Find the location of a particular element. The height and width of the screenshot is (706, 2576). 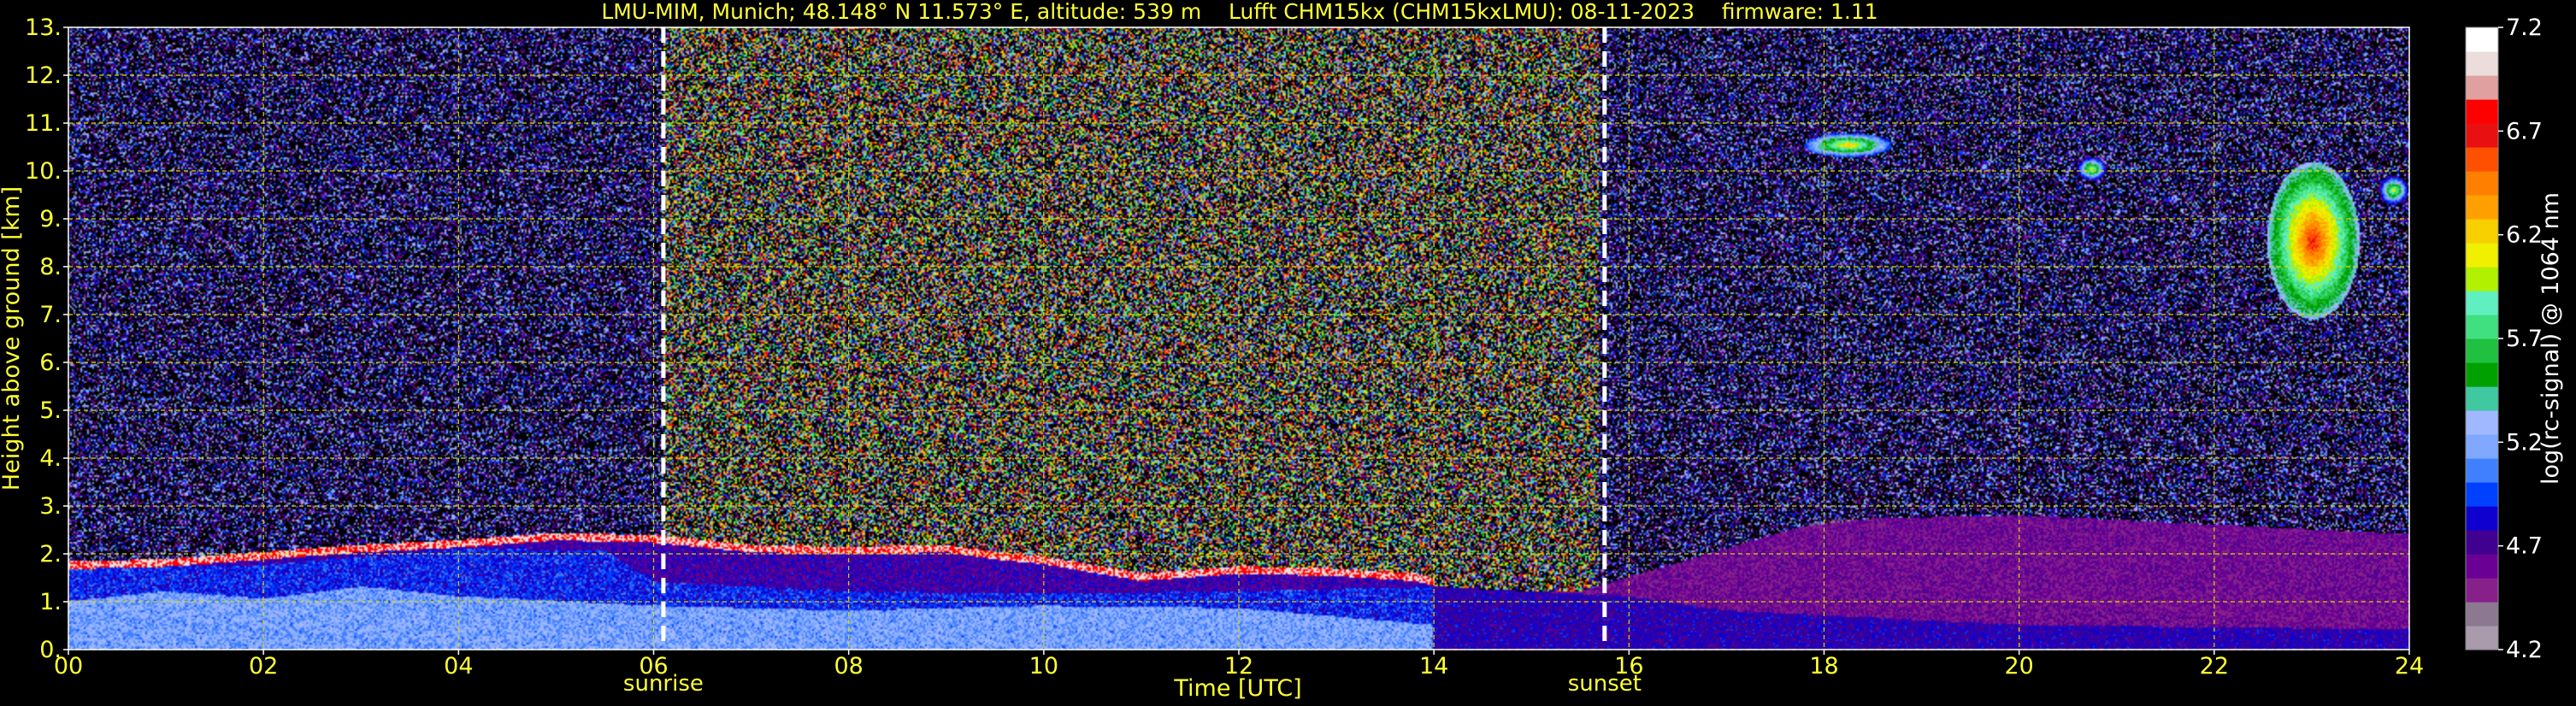

colorbar-tick-label: 4.7 is located at coordinates (2524, 546).